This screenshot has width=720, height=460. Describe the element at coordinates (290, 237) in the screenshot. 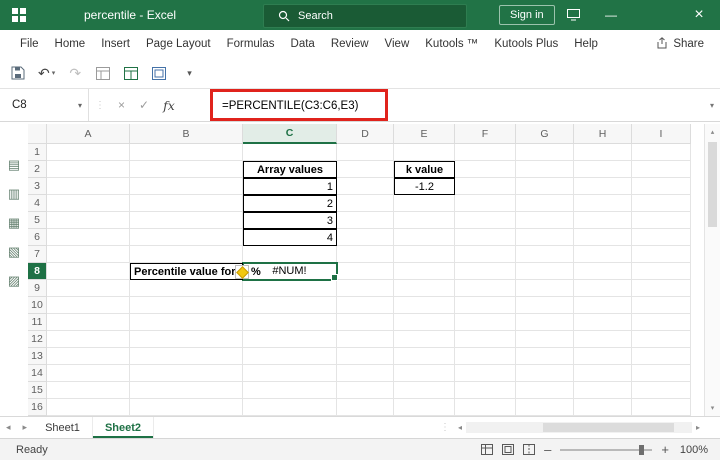

I see `cell-C6: 4` at that location.